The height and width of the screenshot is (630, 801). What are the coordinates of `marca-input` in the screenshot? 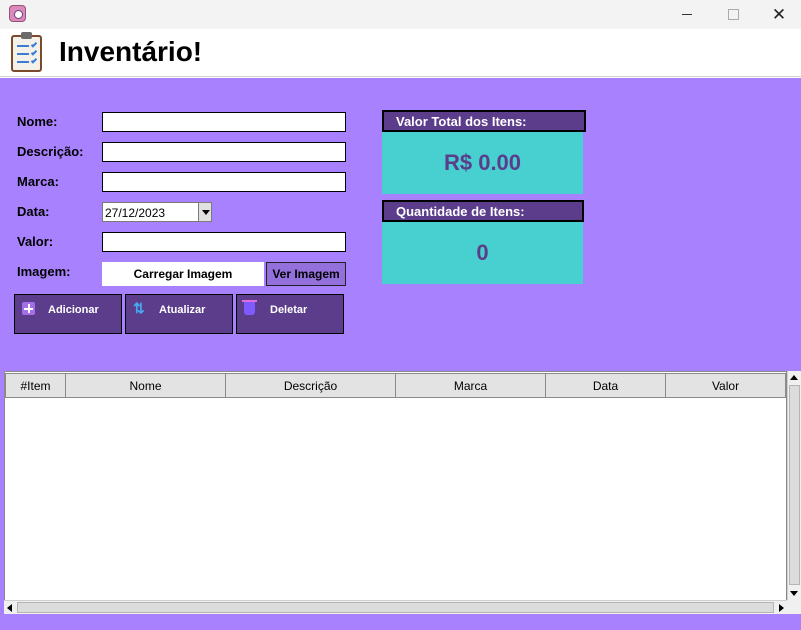 It's located at (224, 182).